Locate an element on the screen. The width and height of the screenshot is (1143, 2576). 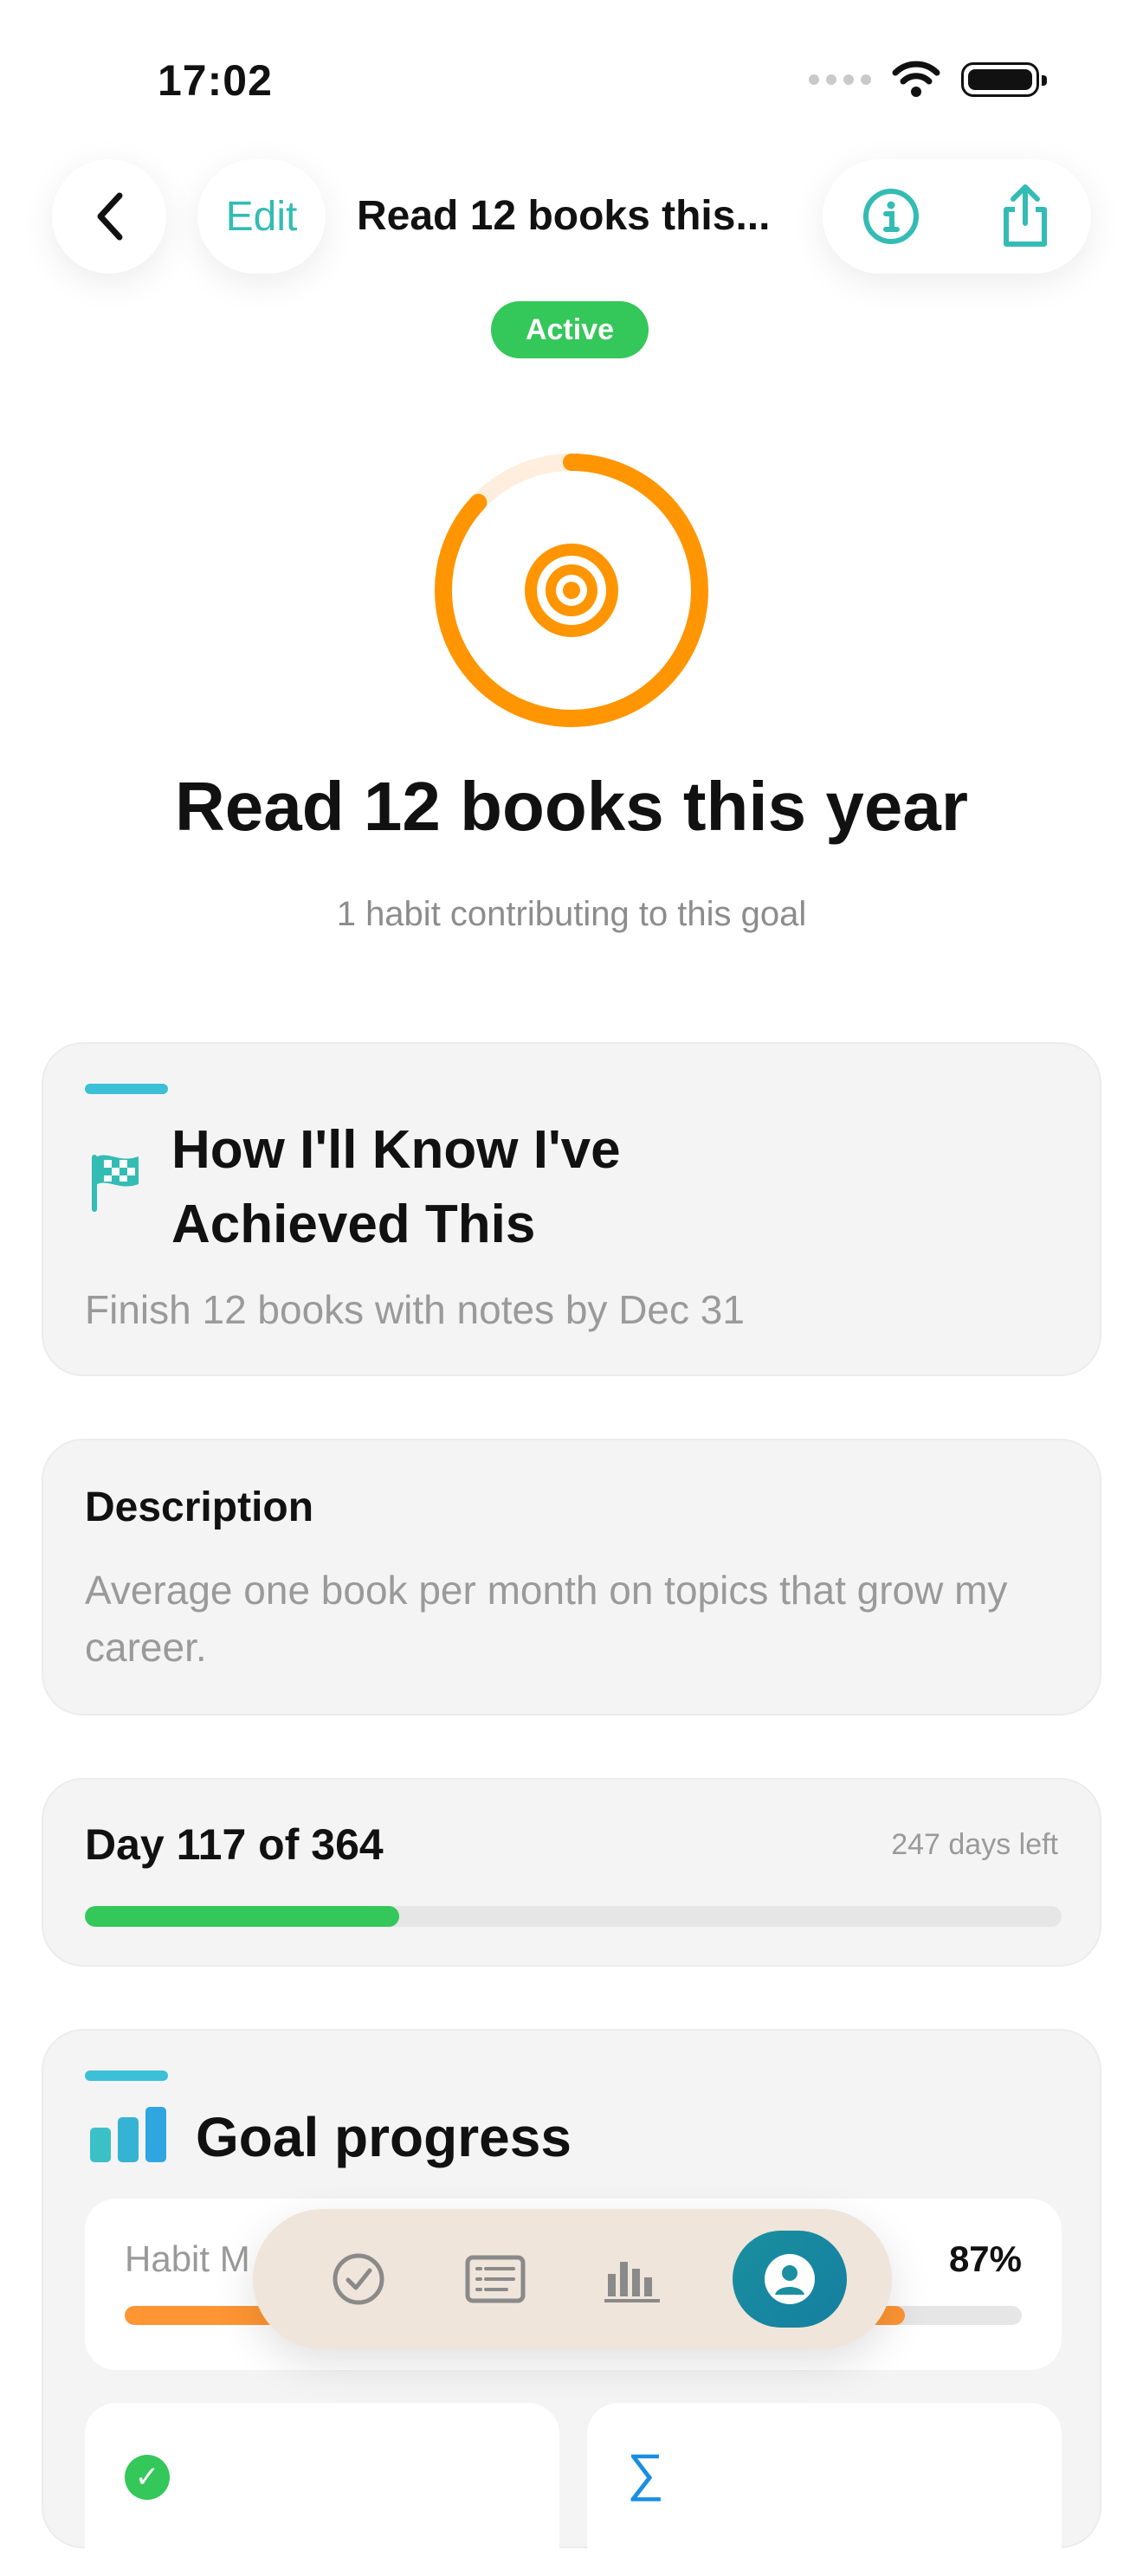
tab-journal is located at coordinates (496, 2279).